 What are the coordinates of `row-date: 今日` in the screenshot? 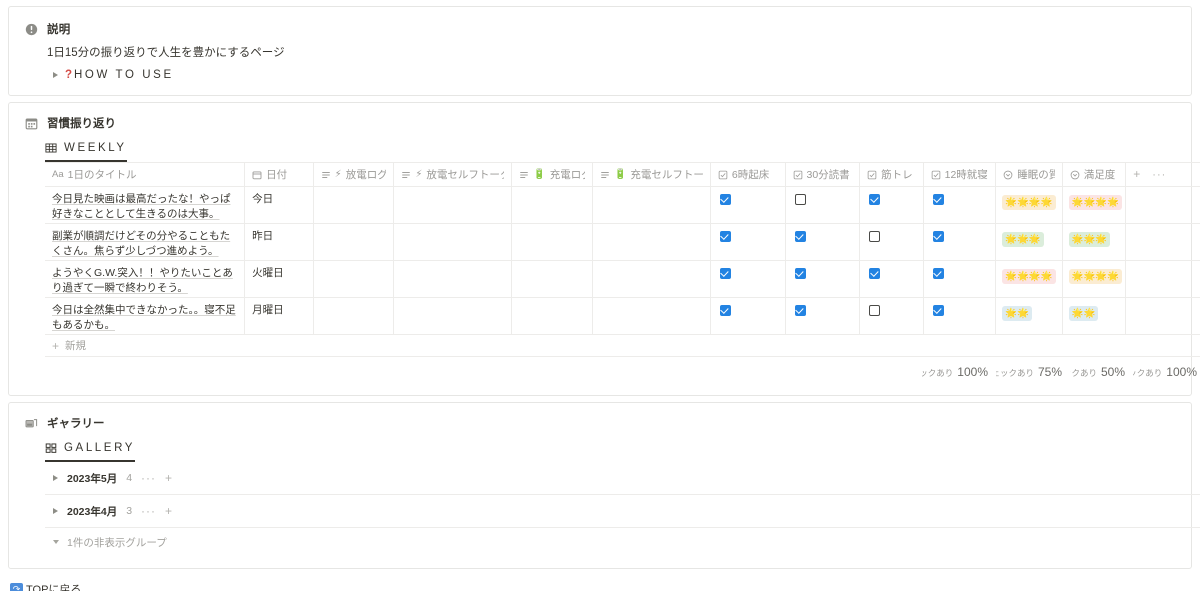 It's located at (279, 197).